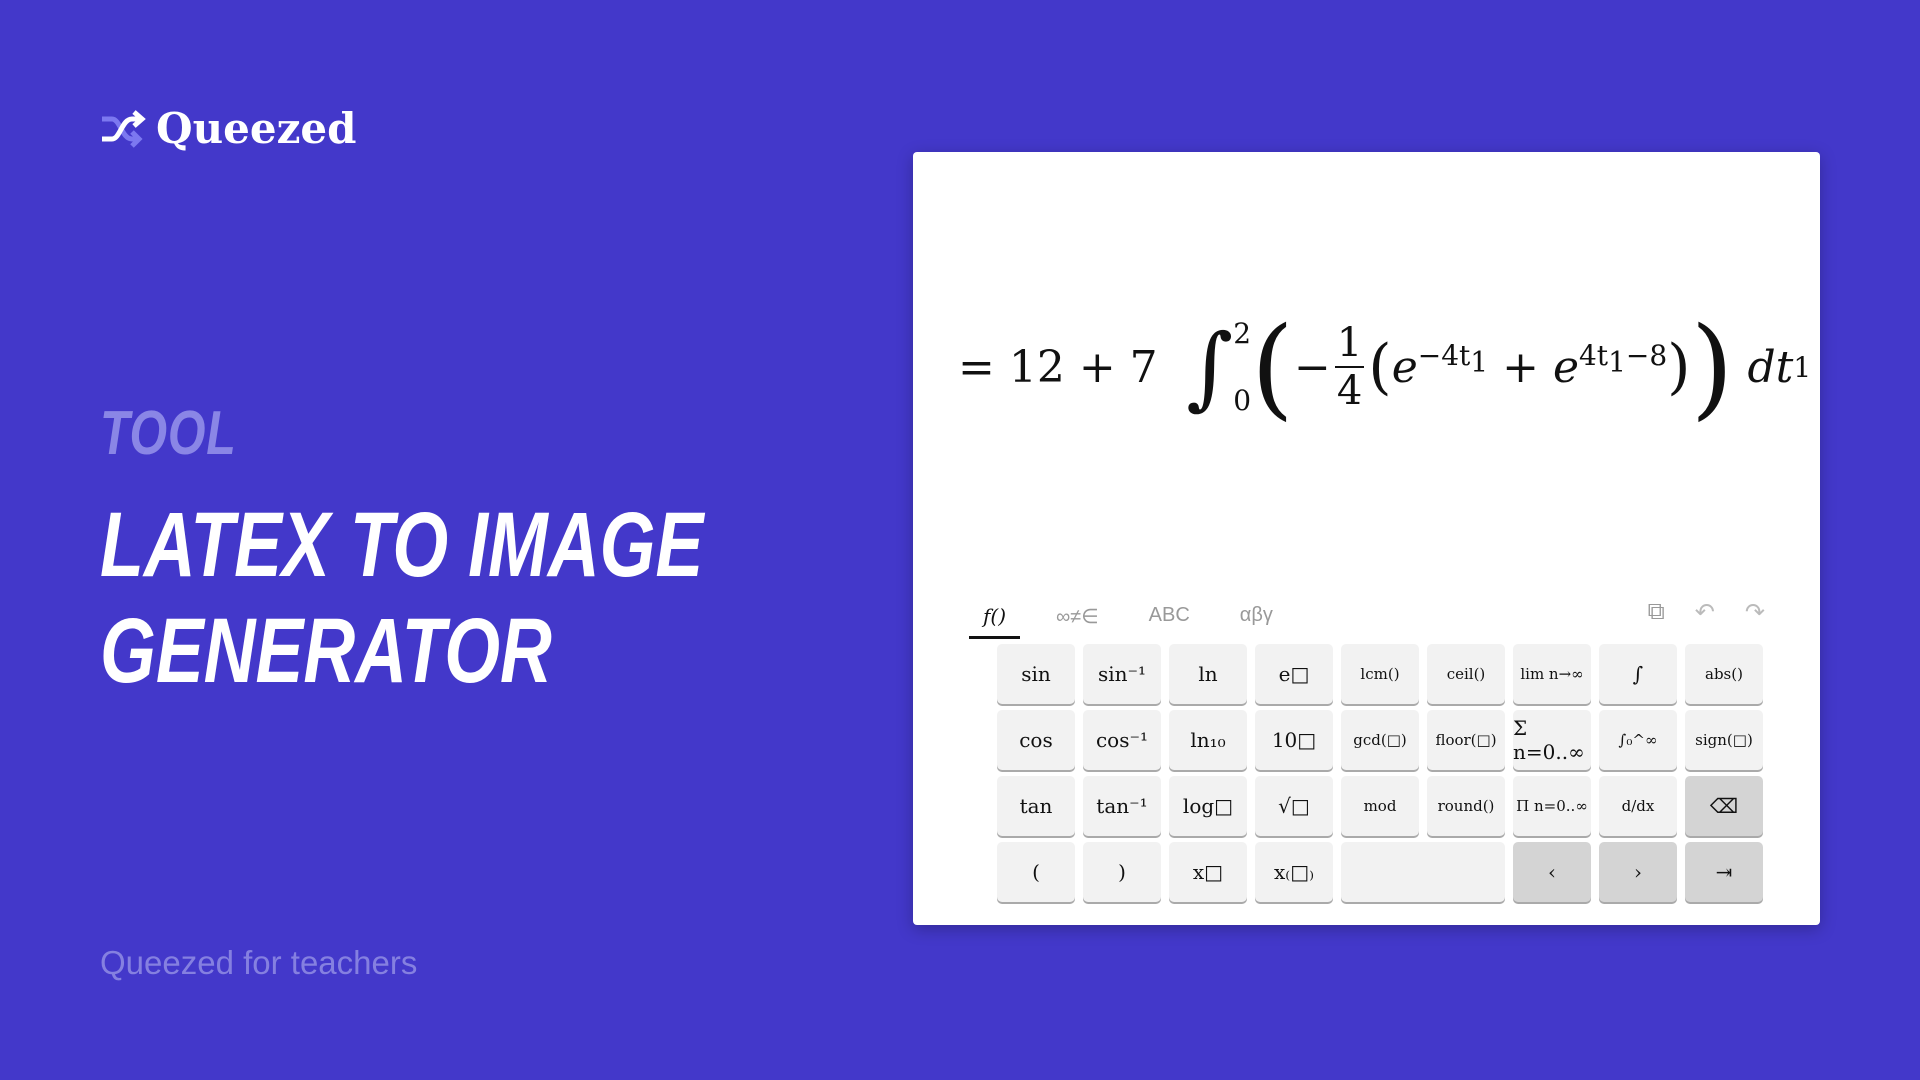 This screenshot has height=1080, width=1920. What do you see at coordinates (1208, 806) in the screenshot?
I see `key: log□` at bounding box center [1208, 806].